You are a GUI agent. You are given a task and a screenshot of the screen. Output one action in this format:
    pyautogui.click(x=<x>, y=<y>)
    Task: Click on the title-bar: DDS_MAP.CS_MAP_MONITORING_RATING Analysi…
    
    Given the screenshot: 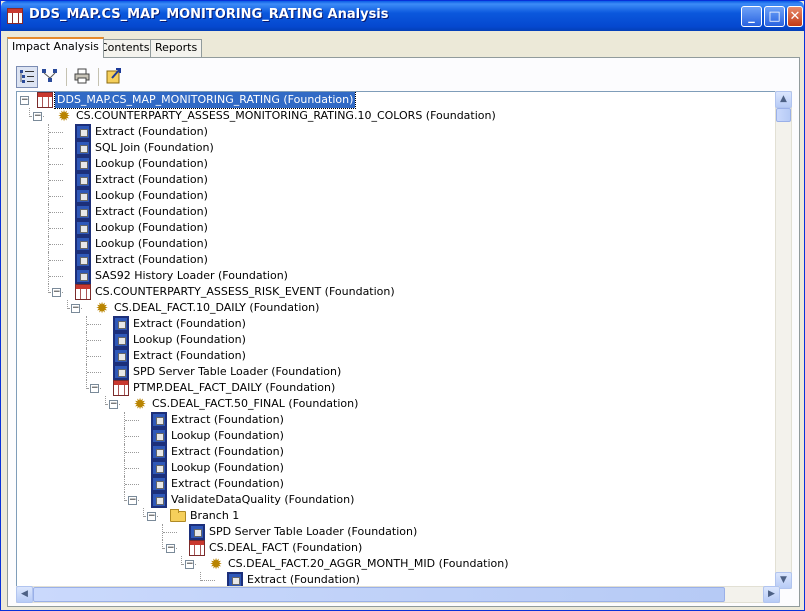 What is the action you would take?
    pyautogui.click(x=402, y=16)
    